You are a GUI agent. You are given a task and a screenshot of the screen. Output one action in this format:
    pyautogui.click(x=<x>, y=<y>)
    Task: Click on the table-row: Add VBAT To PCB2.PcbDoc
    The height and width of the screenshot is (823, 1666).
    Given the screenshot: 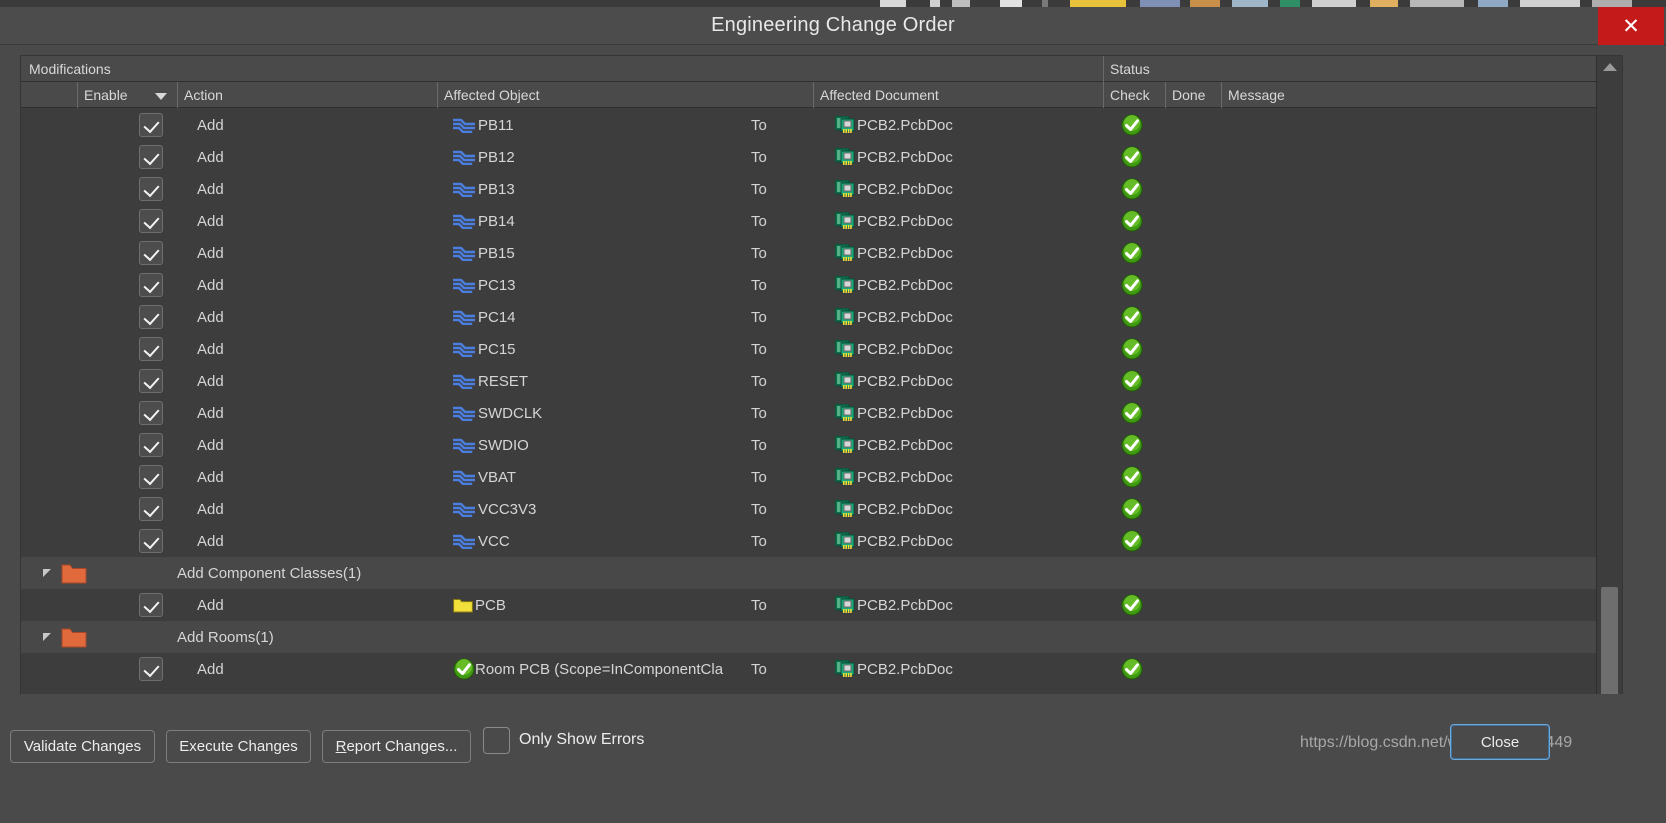 What is the action you would take?
    pyautogui.click(x=808, y=477)
    